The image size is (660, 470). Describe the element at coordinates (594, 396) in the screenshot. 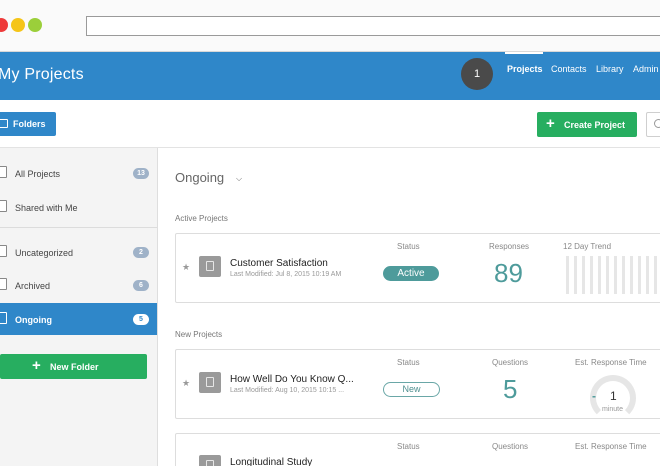

I see `gauge-needle: -` at that location.